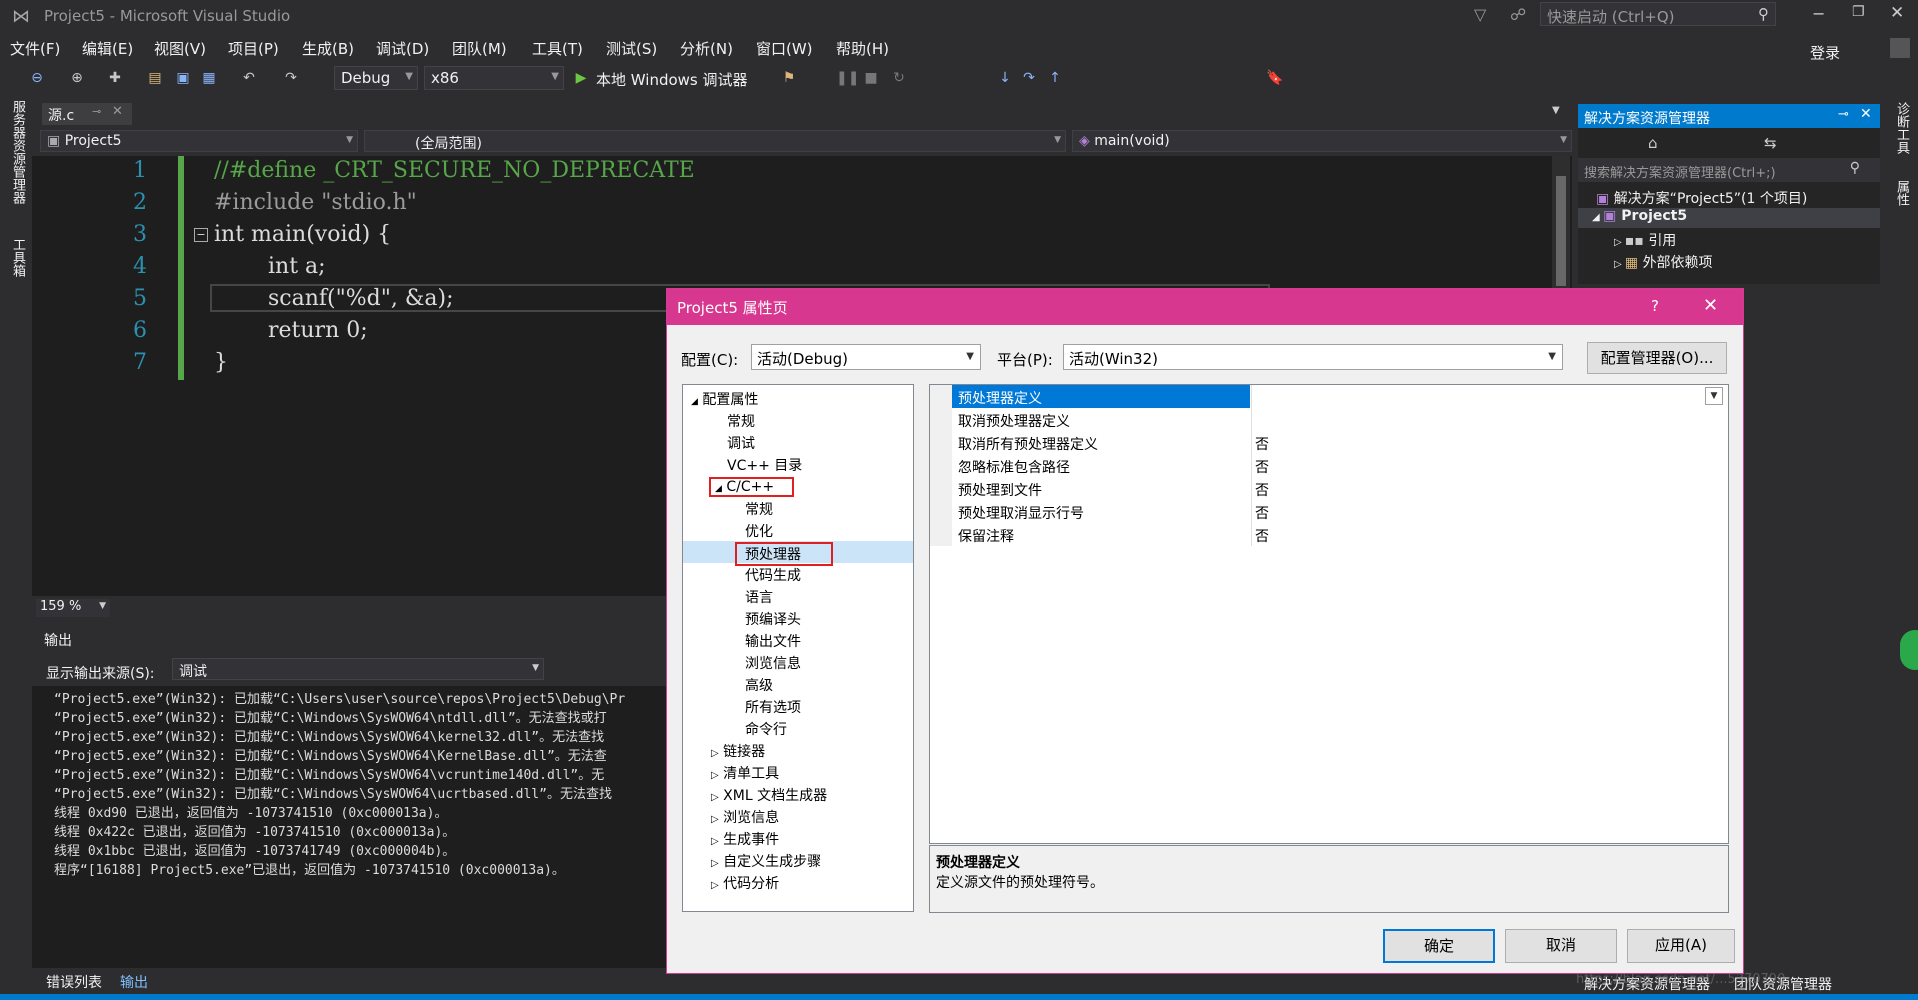 Image resolution: width=1918 pixels, height=1000 pixels. What do you see at coordinates (1313, 357) in the screenshot?
I see `platform-select: 活动(Win32) ▼` at bounding box center [1313, 357].